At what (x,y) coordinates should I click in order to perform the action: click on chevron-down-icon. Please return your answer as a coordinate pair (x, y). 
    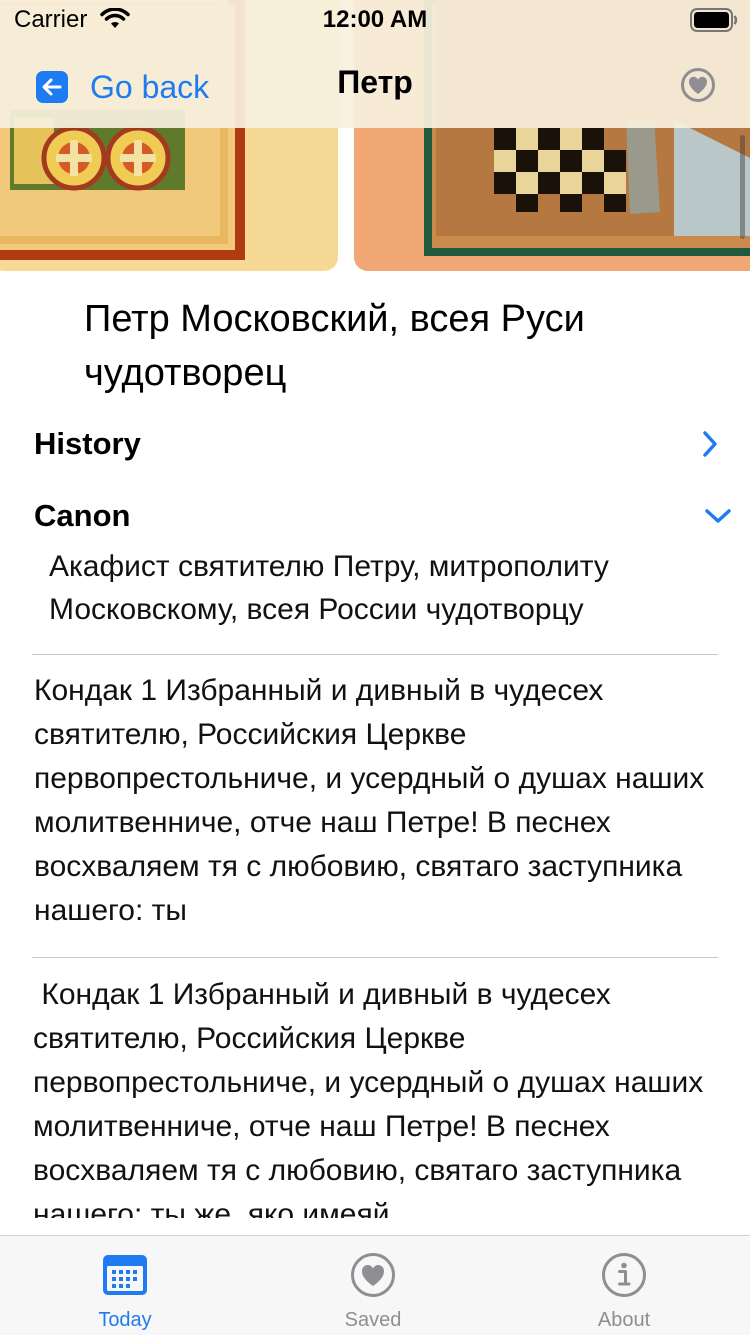
    Looking at the image, I should click on (718, 516).